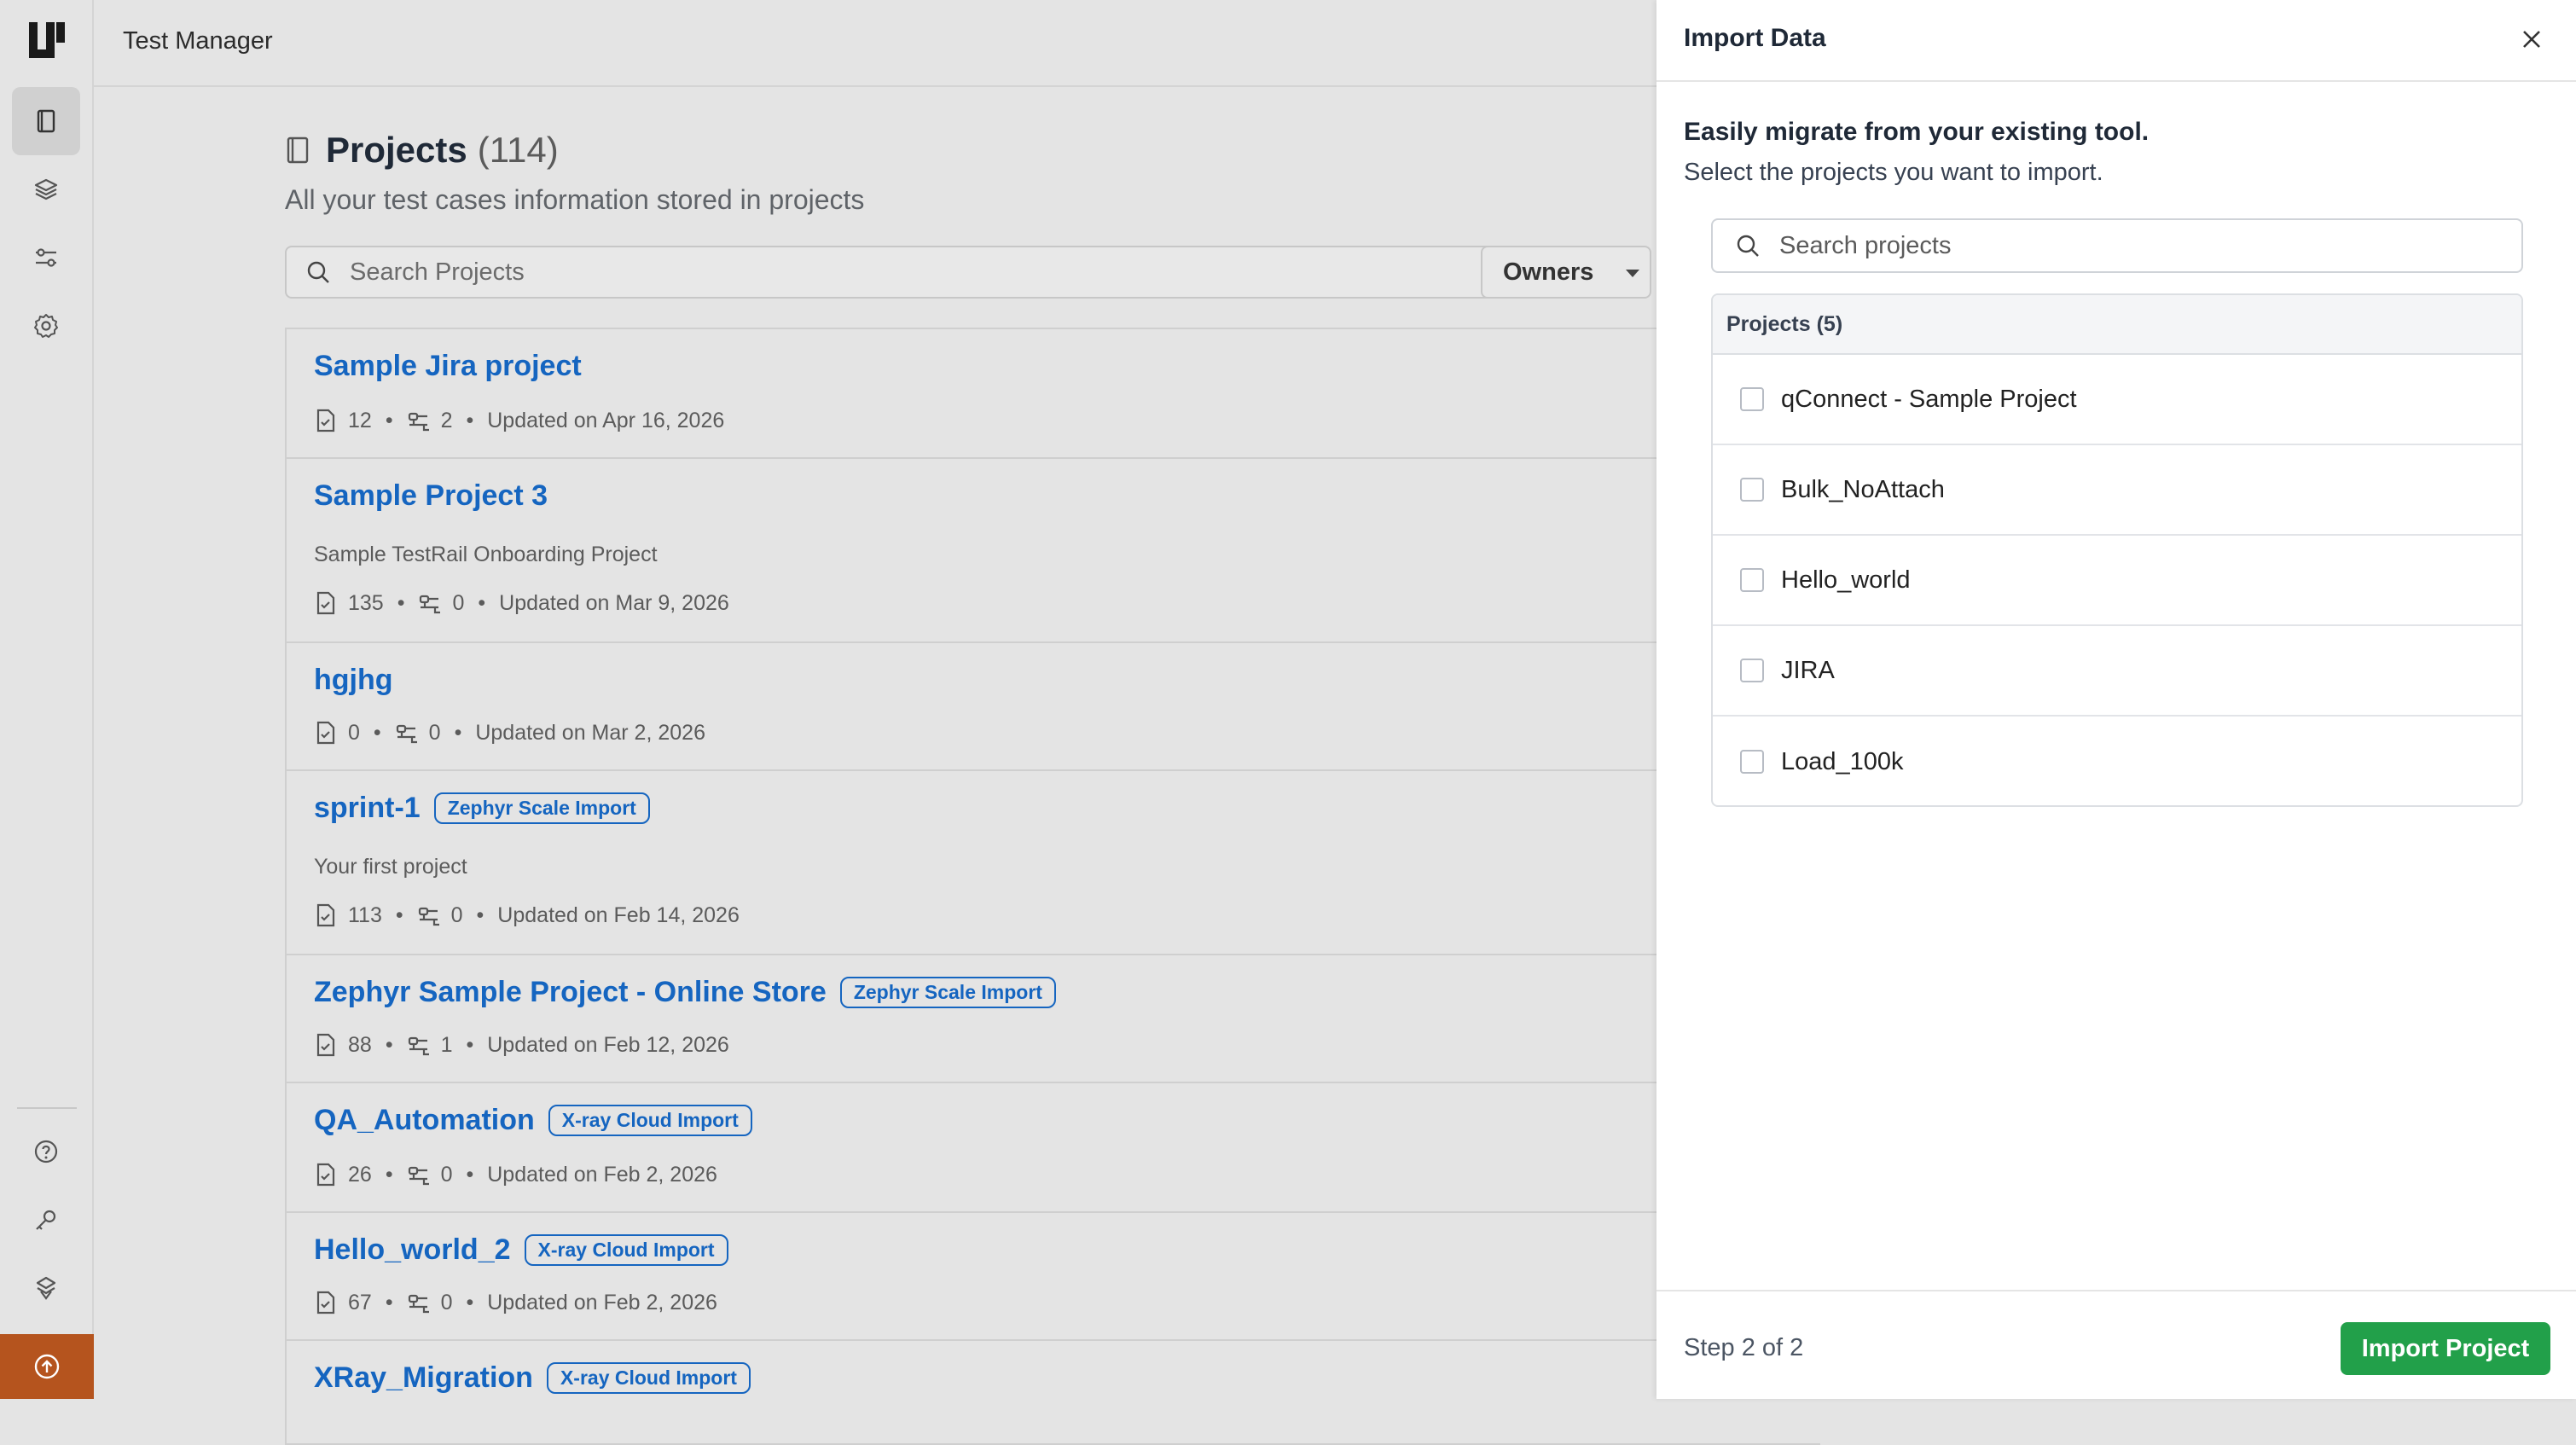 Image resolution: width=2576 pixels, height=1445 pixels. I want to click on project-row: XRay_Migration X-ray Cloud Import, so click(1053, 1392).